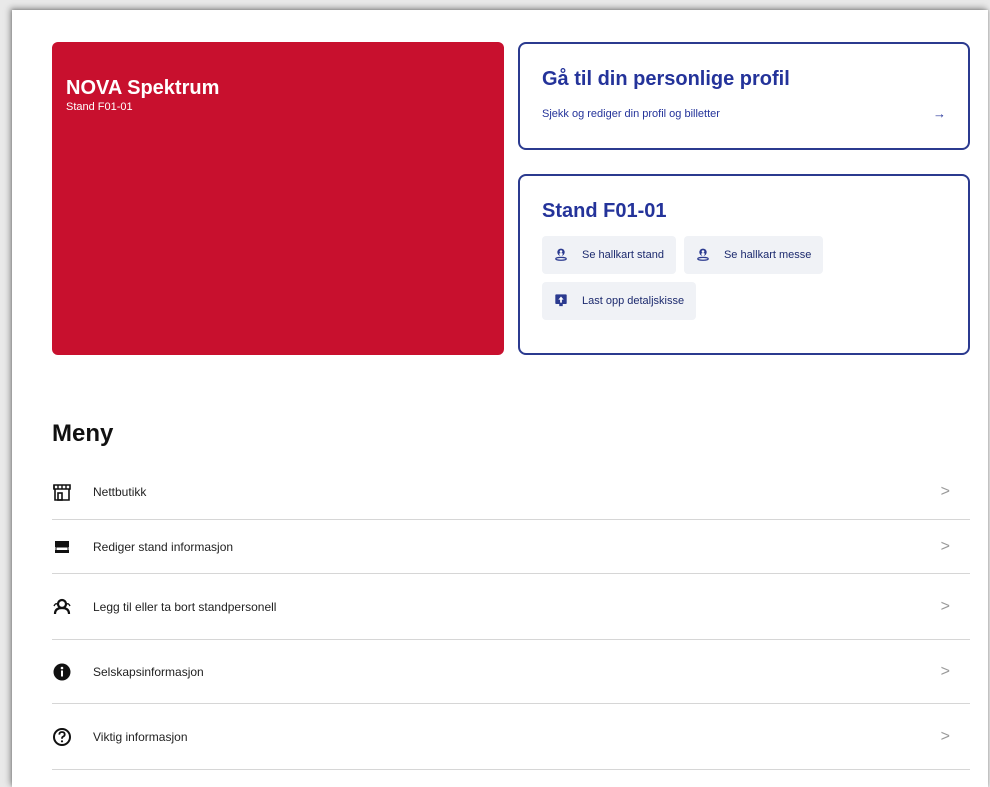 This screenshot has width=990, height=787. Describe the element at coordinates (62, 607) in the screenshot. I see `people-icon` at that location.